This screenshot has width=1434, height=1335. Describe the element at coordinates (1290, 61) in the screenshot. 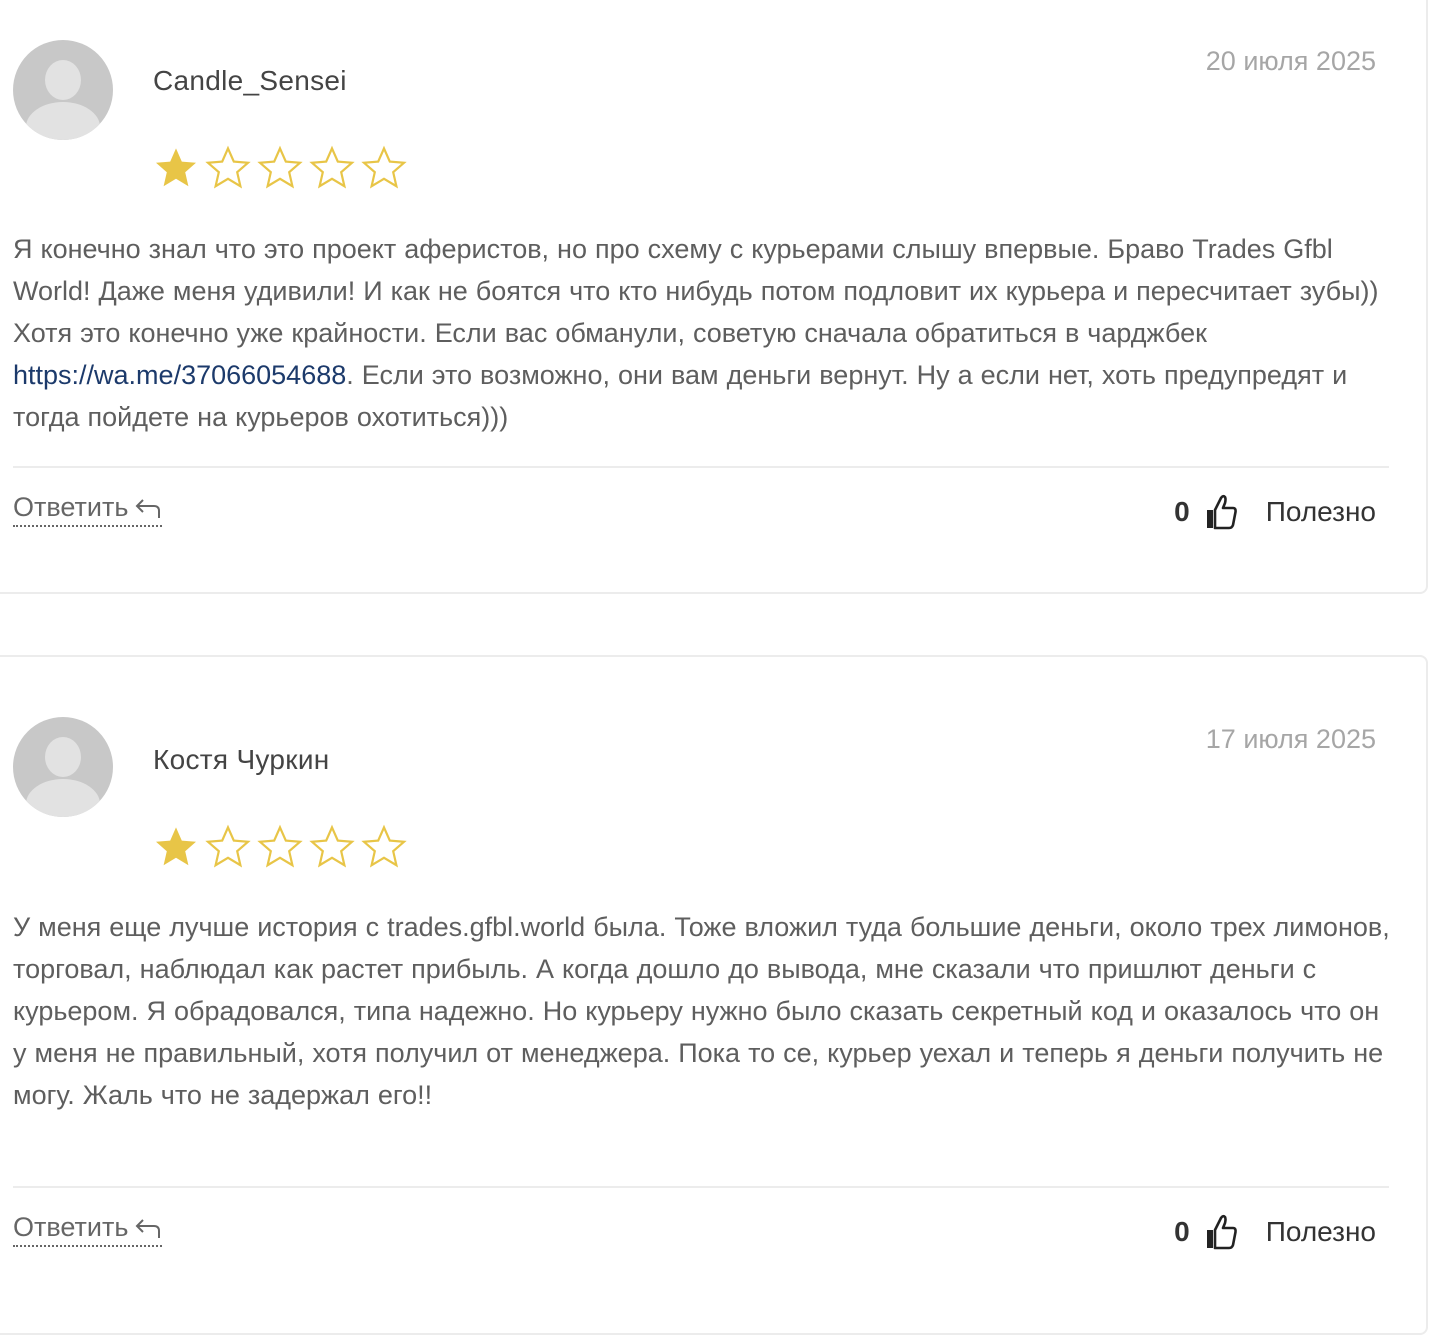

I see `review-date: 20 июля 2025` at that location.